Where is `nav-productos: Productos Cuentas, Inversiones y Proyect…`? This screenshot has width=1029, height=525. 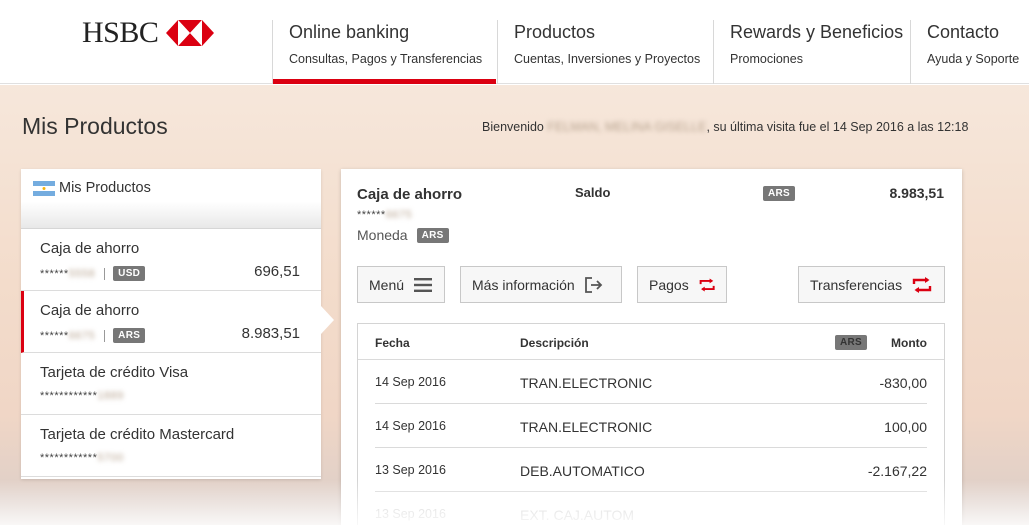 nav-productos: Productos Cuentas, Inversiones y Proyect… is located at coordinates (605, 52).